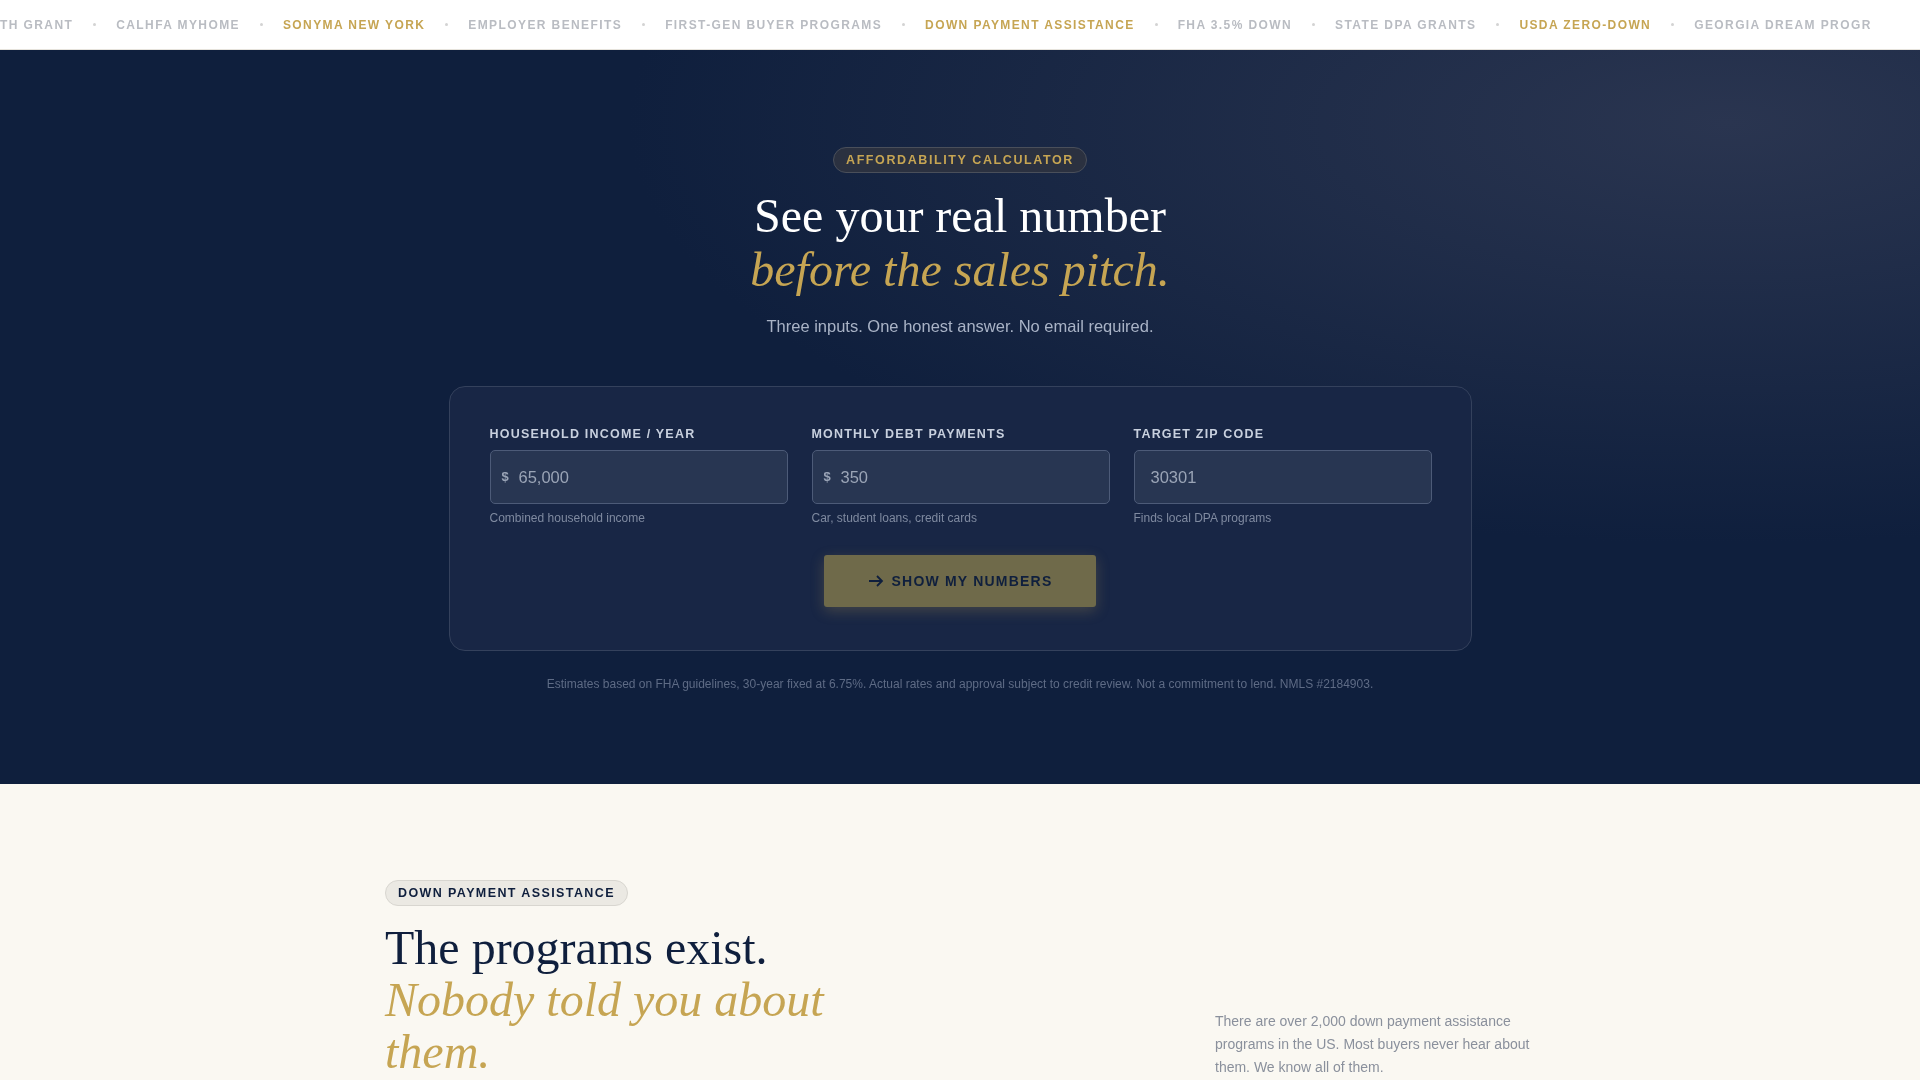 The width and height of the screenshot is (1920, 1080). Describe the element at coordinates (1282, 477) in the screenshot. I see `input-field: 30301` at that location.